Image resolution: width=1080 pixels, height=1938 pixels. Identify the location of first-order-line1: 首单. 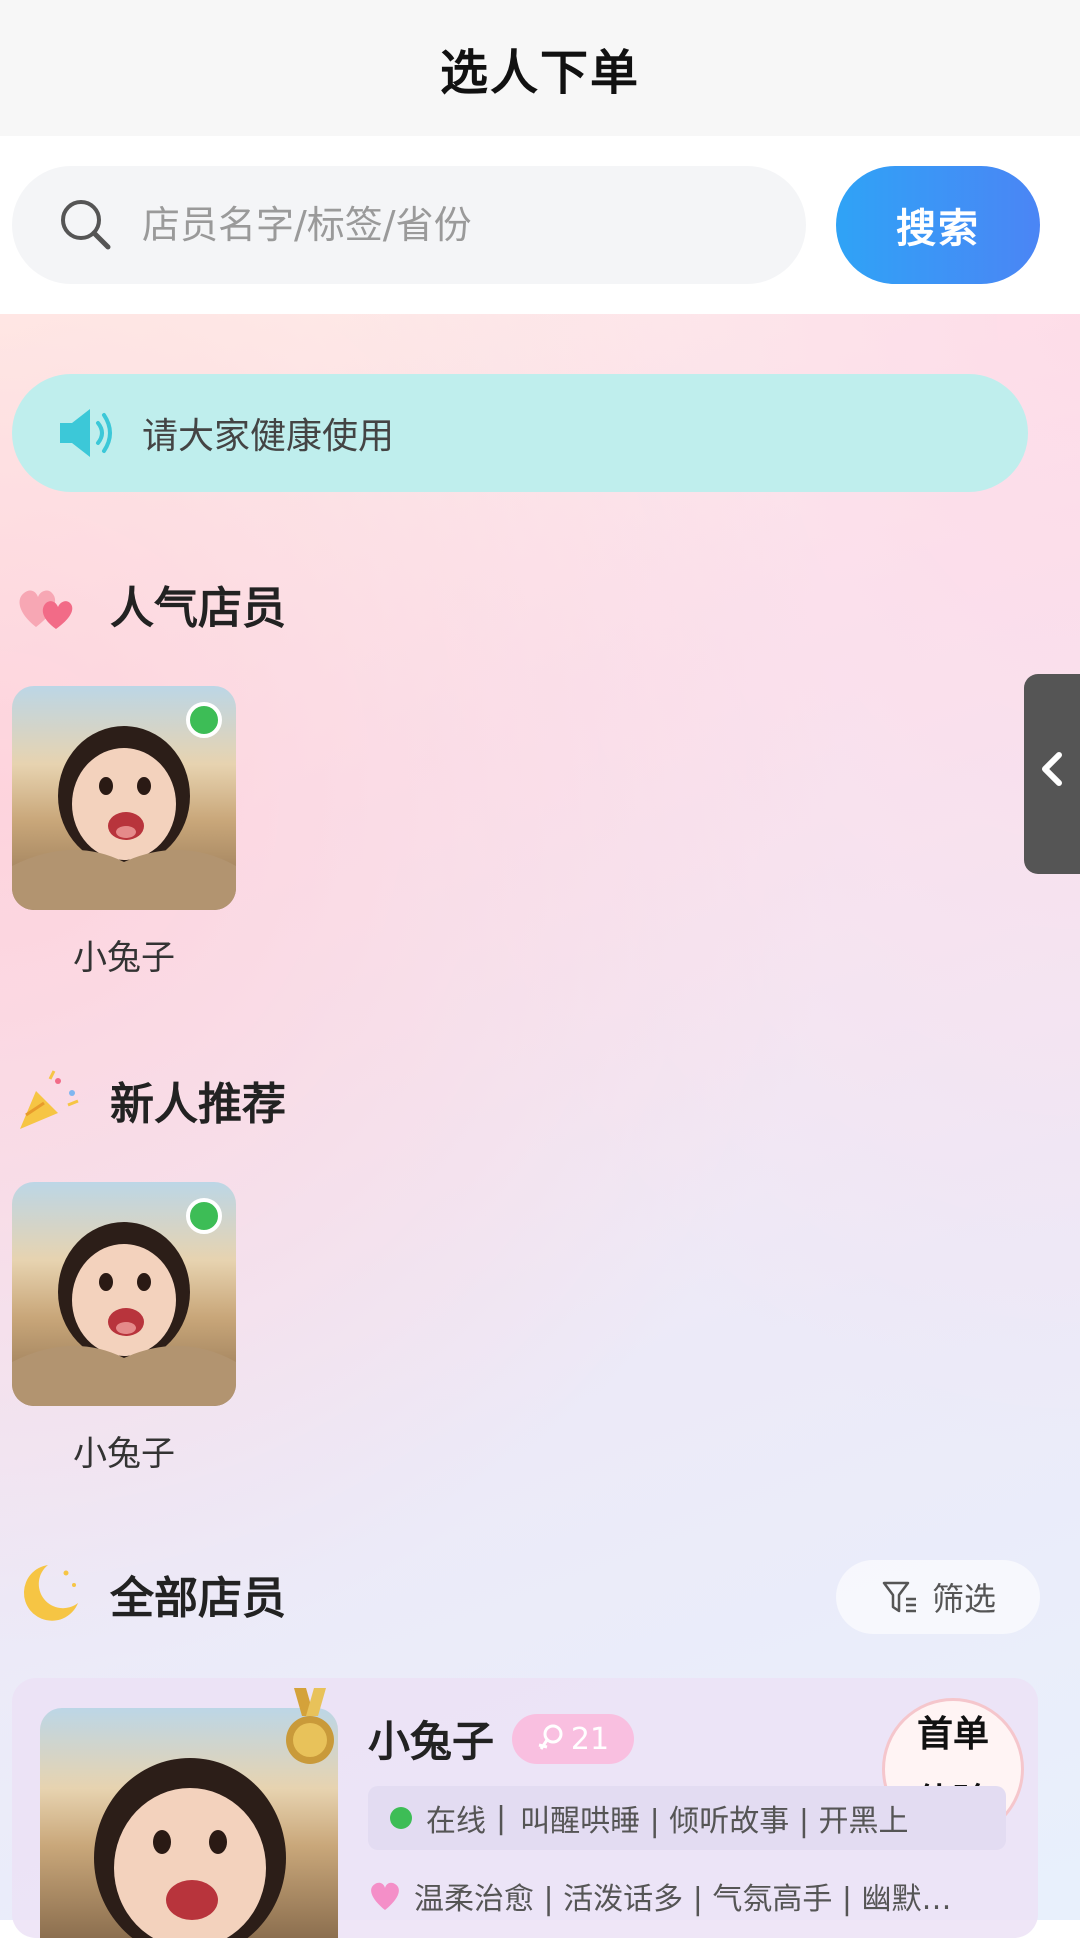
(952, 1734).